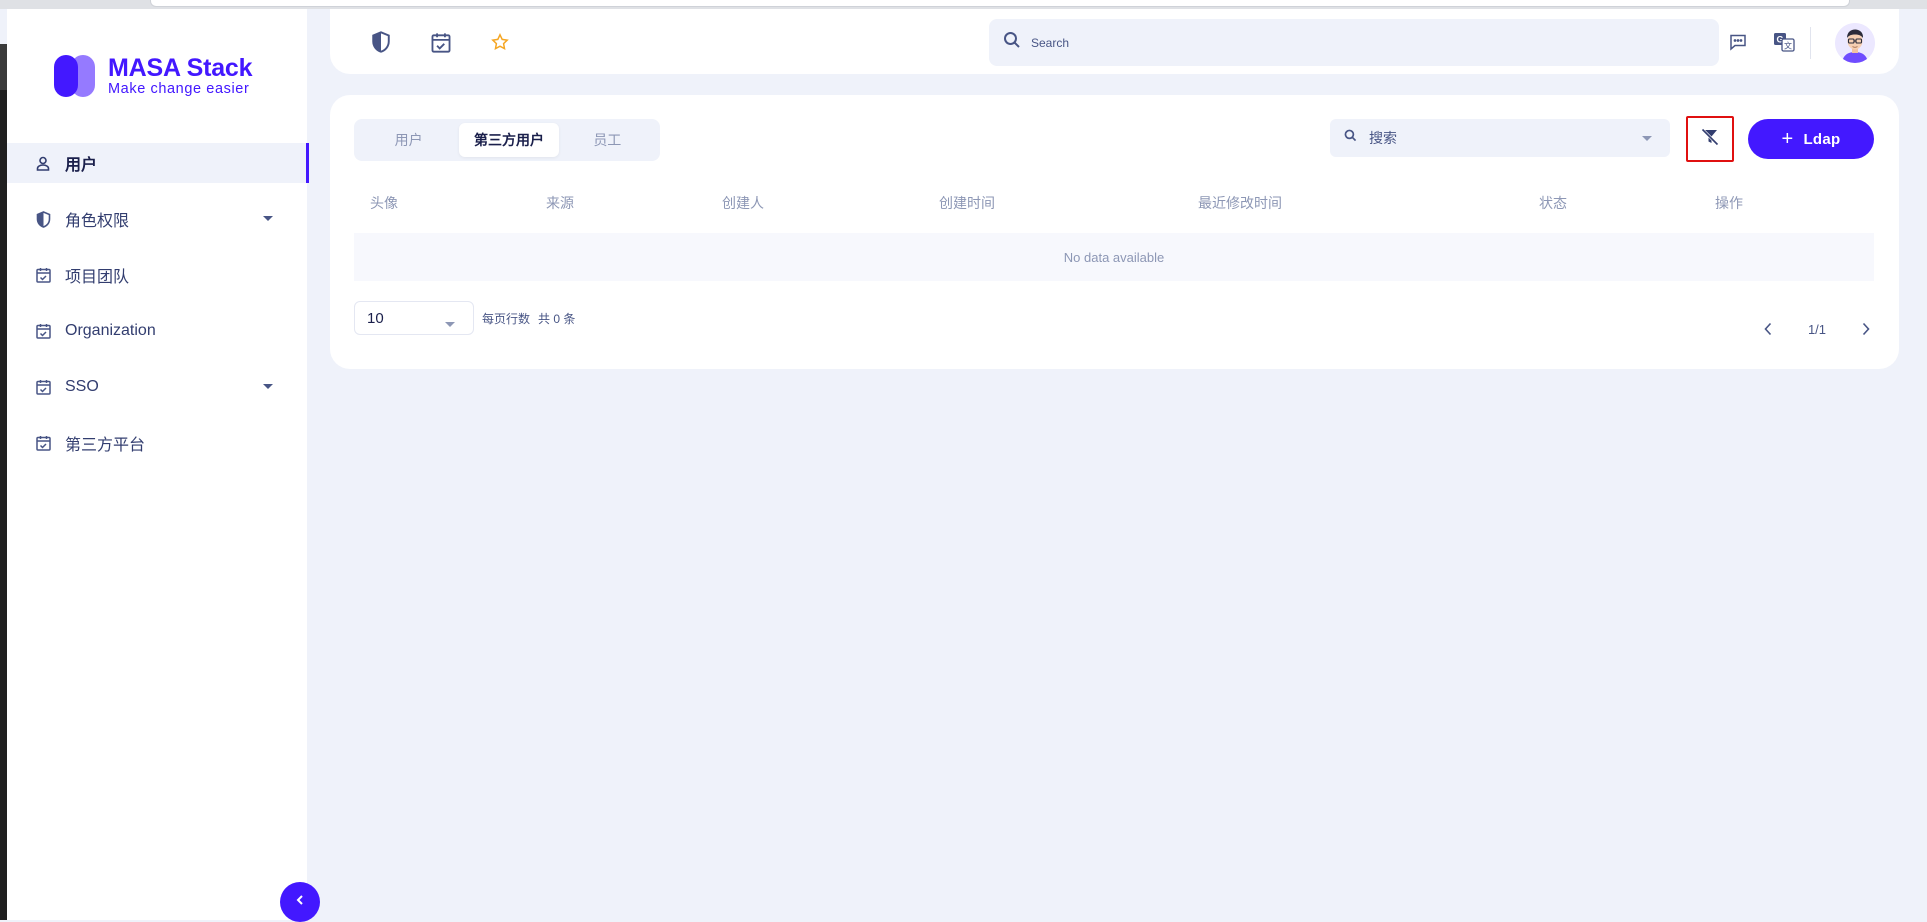  I want to click on global-search-field, so click(1354, 42).